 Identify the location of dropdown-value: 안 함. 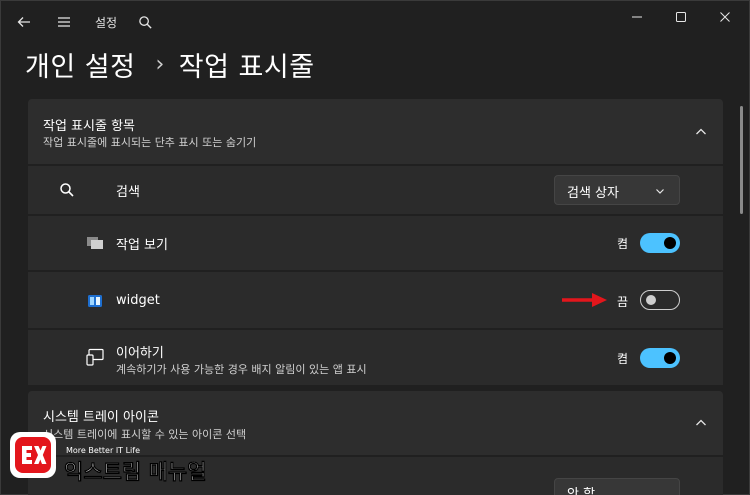
(581, 491).